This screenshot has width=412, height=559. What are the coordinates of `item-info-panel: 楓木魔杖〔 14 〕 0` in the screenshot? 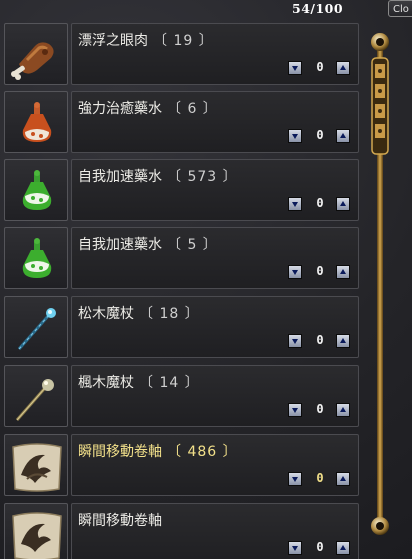 It's located at (215, 396).